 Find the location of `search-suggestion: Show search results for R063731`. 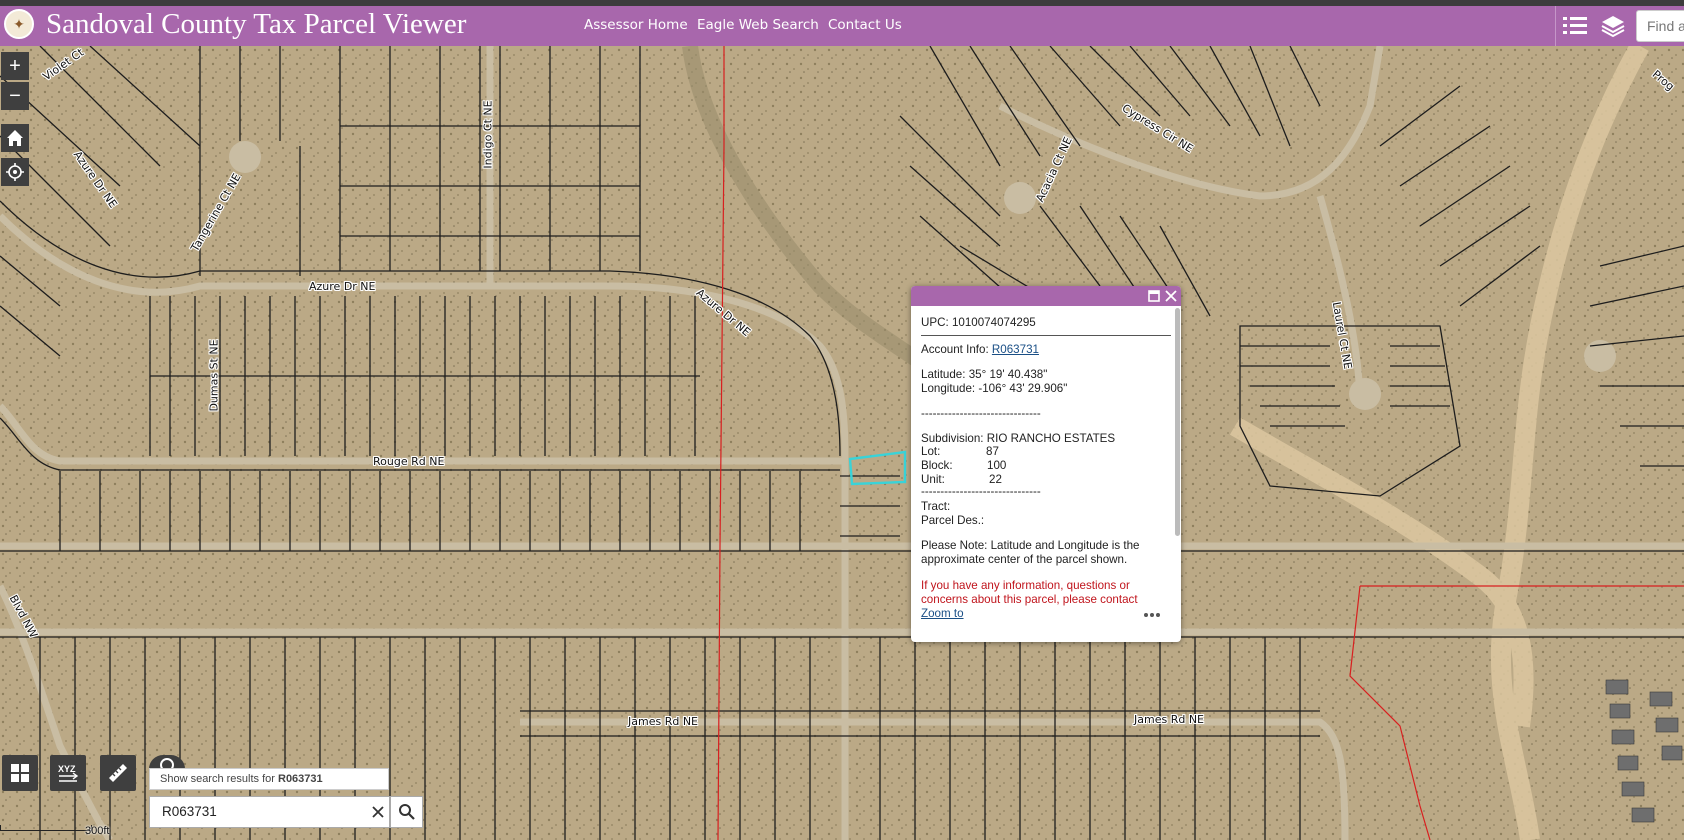

search-suggestion: Show search results for R063731 is located at coordinates (269, 779).